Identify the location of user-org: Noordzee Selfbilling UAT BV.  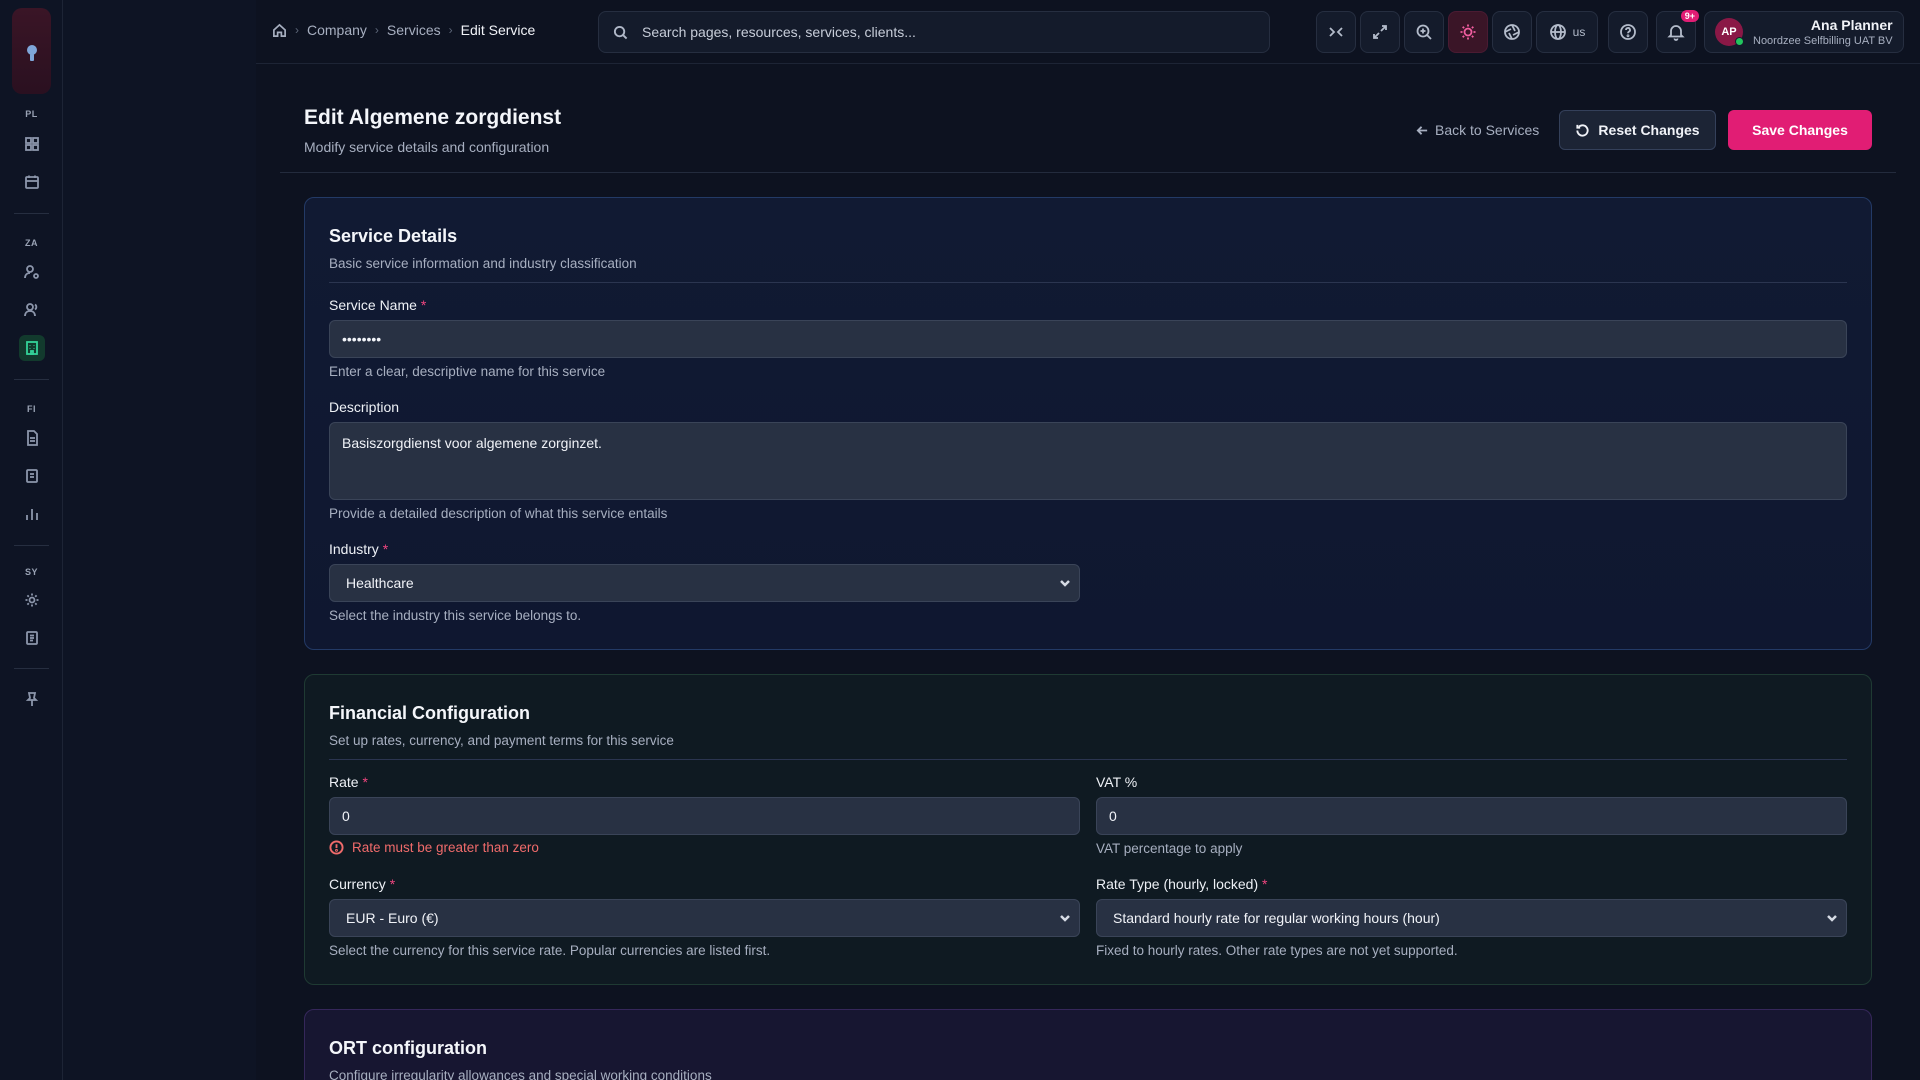
(1823, 41).